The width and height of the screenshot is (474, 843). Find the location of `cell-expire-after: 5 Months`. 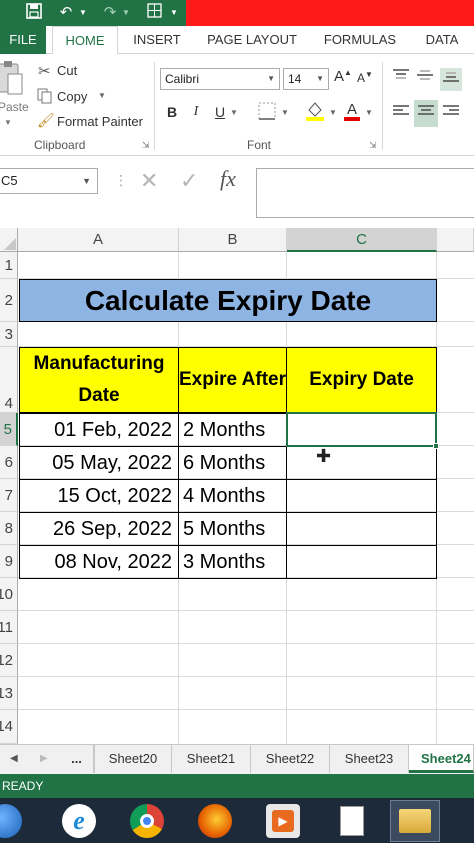

cell-expire-after: 5 Months is located at coordinates (232, 529).